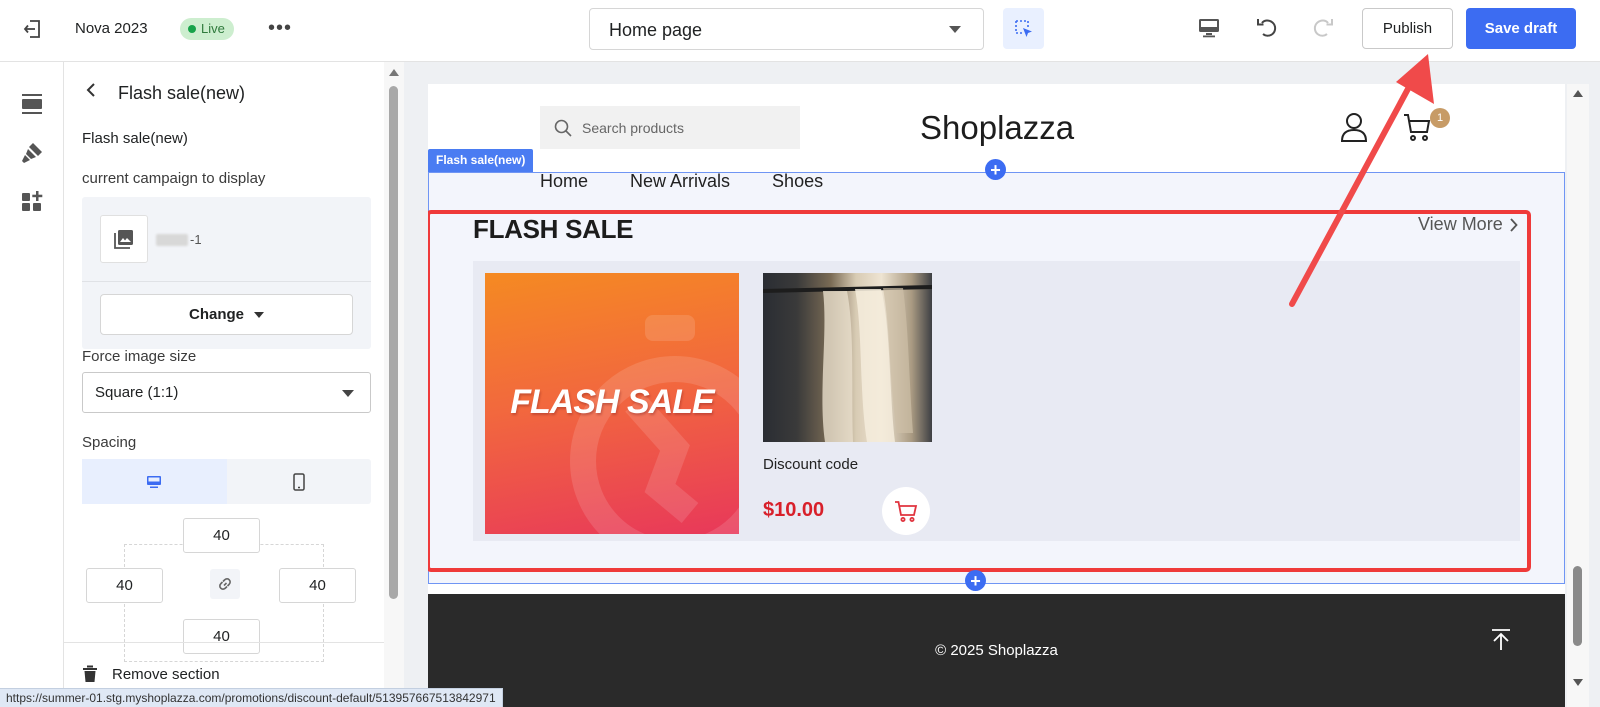  What do you see at coordinates (259, 314) in the screenshot?
I see `caret-down-icon` at bounding box center [259, 314].